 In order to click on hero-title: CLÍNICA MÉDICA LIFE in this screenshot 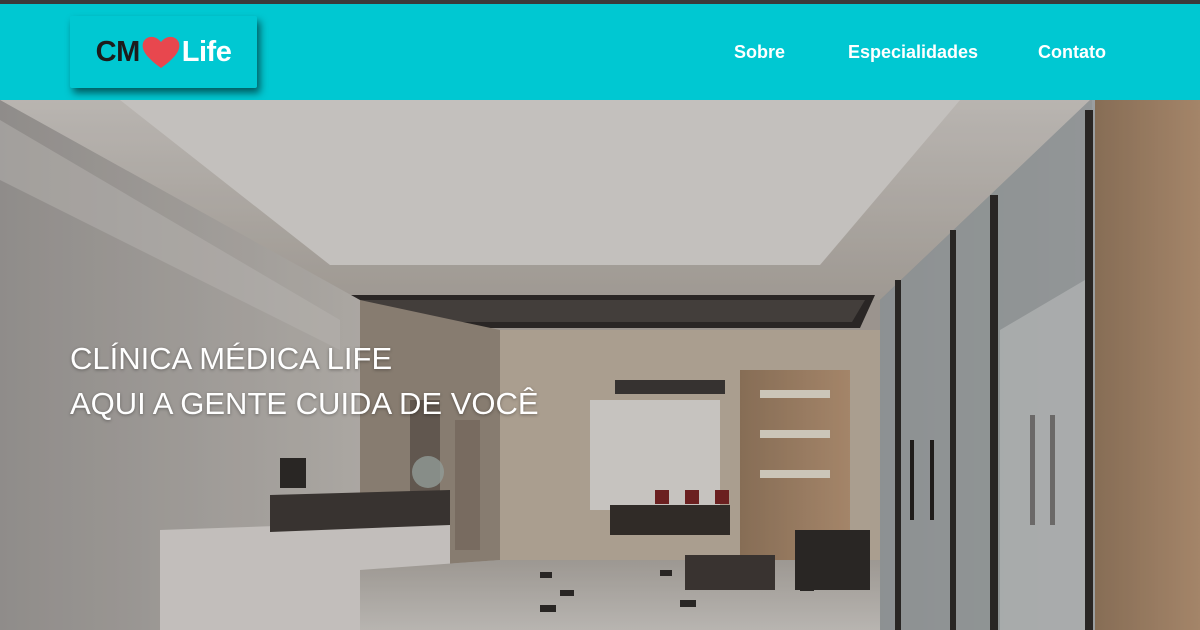, I will do `click(231, 358)`.